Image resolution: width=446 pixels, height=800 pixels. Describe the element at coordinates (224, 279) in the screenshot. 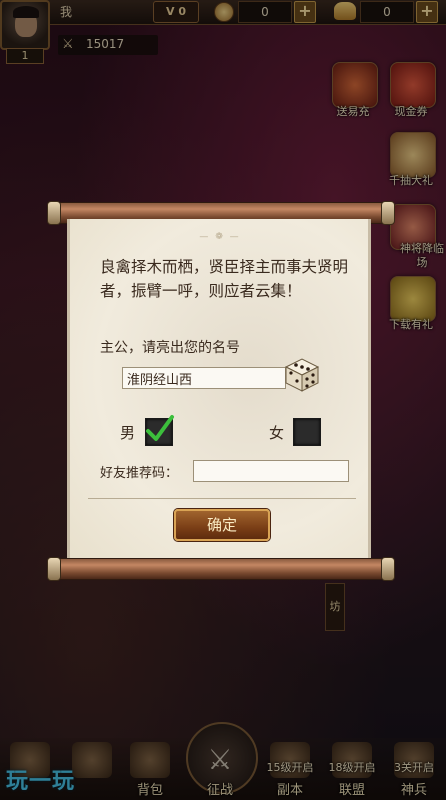

I see `intro-text: 良禽择木而栖，贤臣择主而事夫贤明者，振臂一呼，则应者云集！` at that location.